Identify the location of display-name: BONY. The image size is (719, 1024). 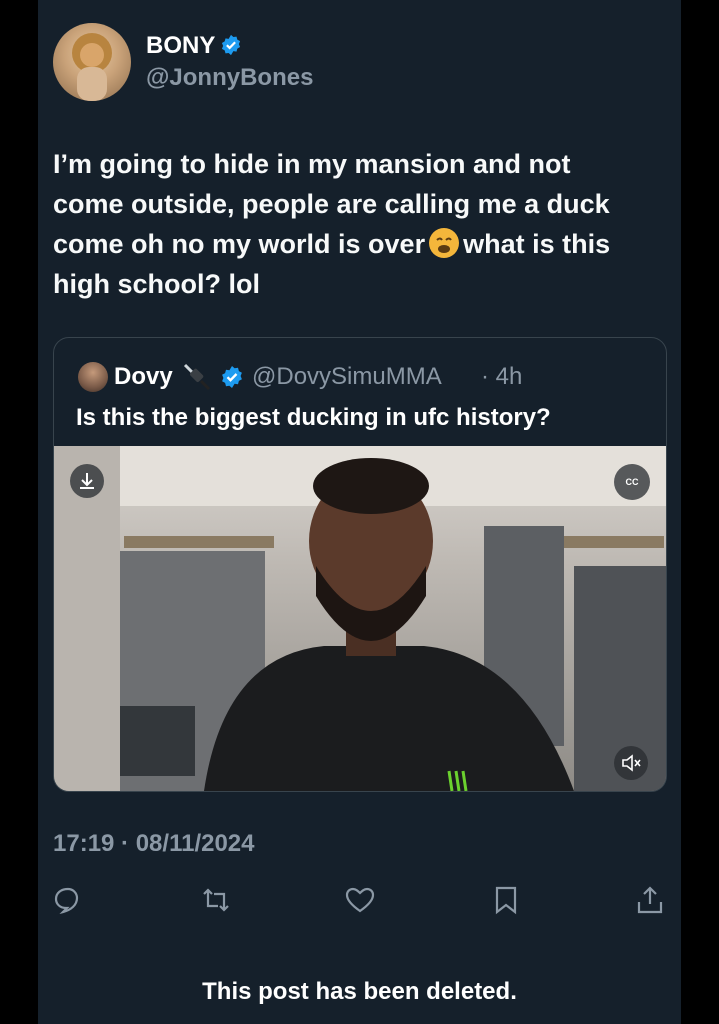
(194, 46).